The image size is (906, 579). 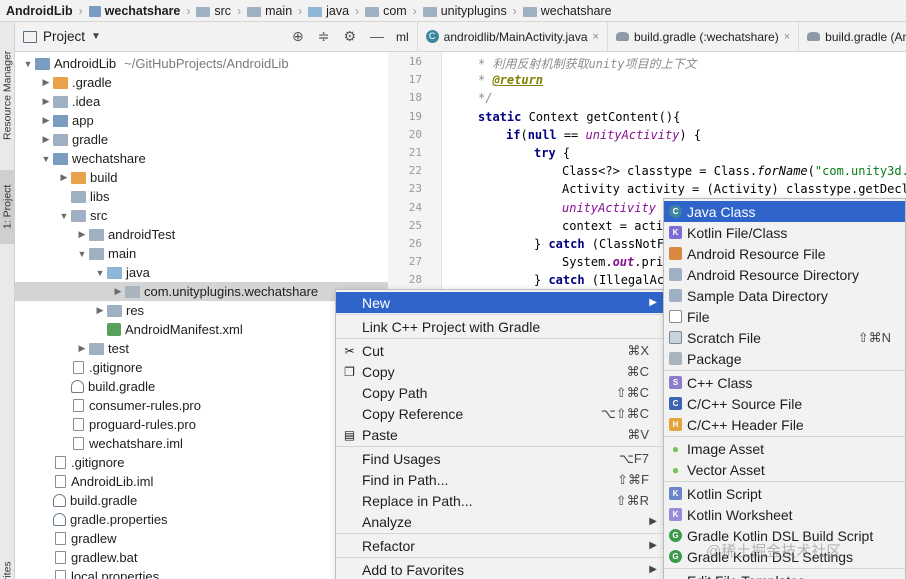 What do you see at coordinates (784, 493) in the screenshot?
I see `menu-item-kotlin-script: K Kotlin Script` at bounding box center [784, 493].